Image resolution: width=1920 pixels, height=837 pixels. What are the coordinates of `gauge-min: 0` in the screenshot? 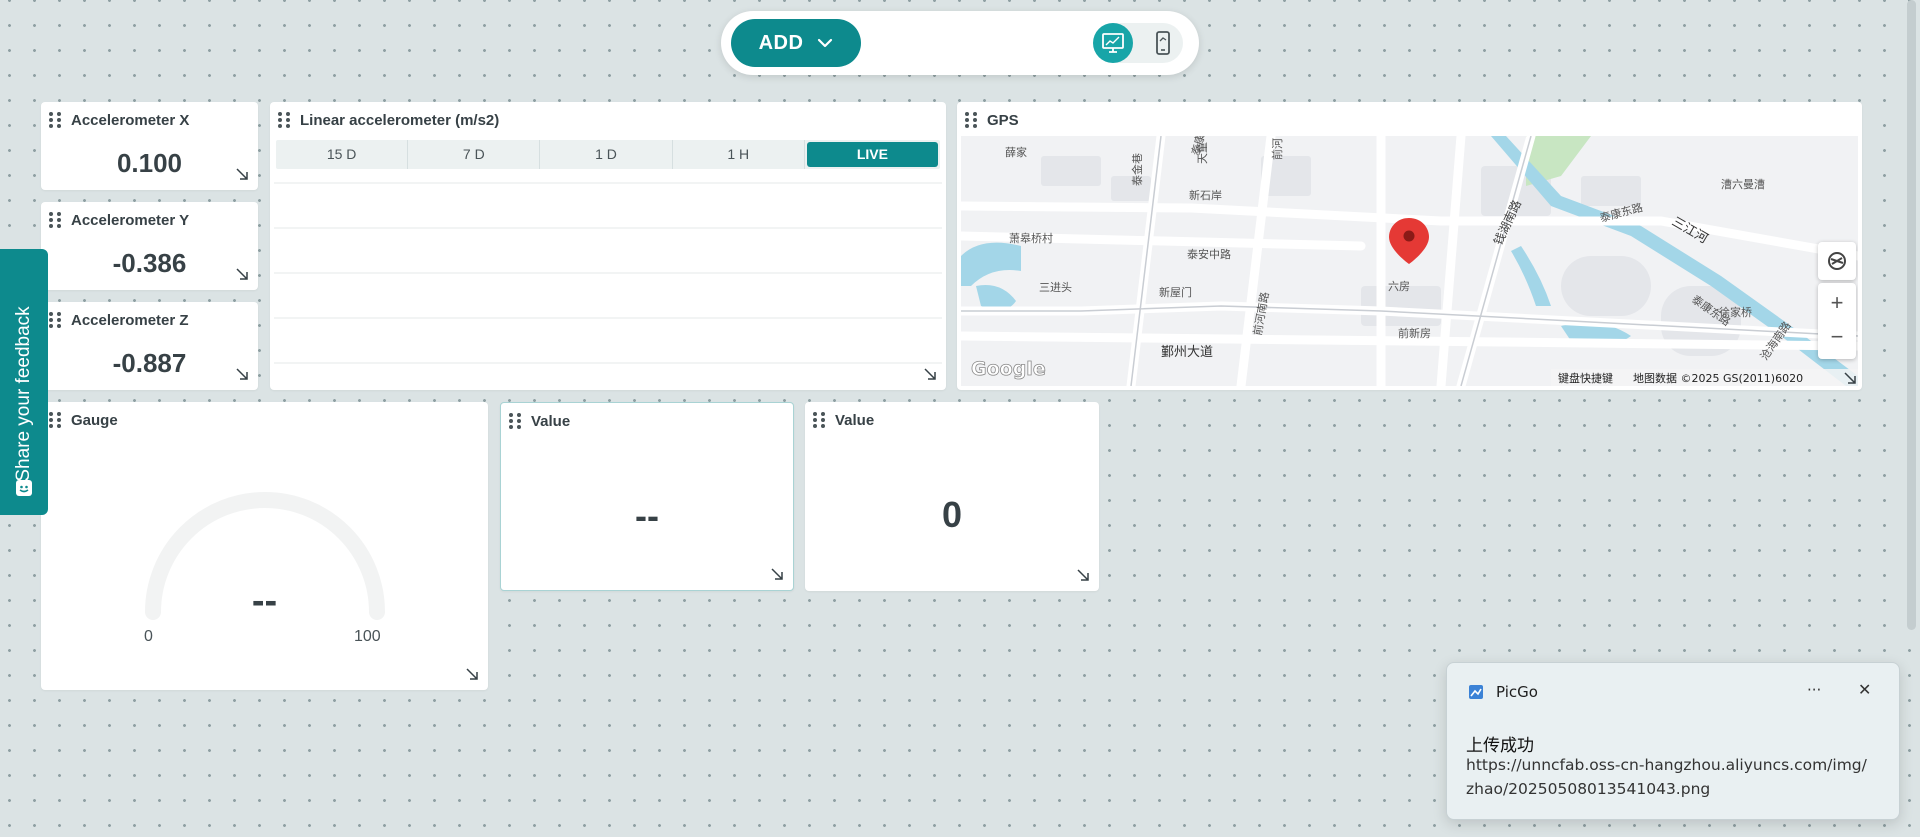 It's located at (148, 636).